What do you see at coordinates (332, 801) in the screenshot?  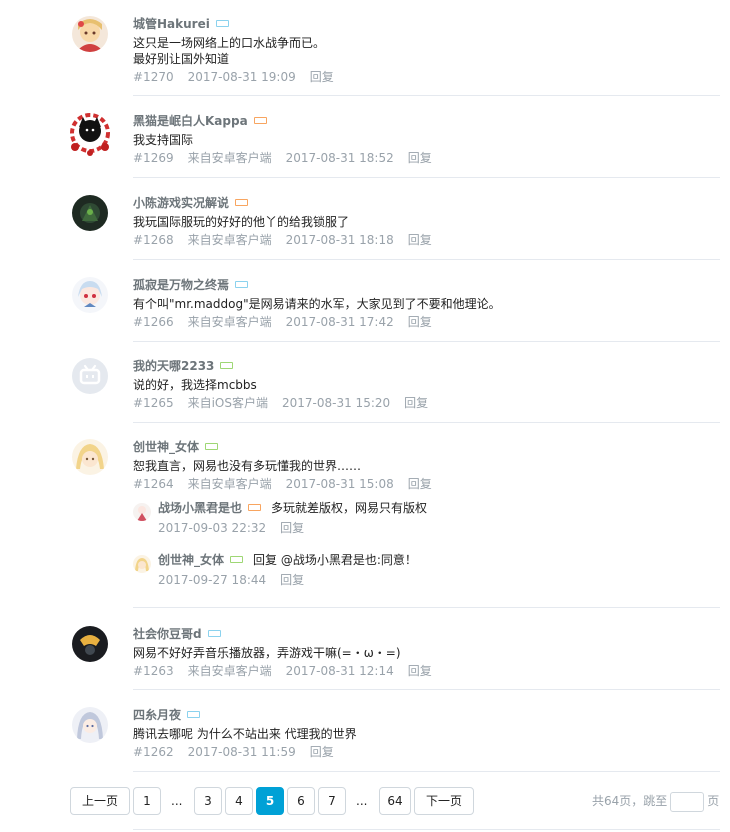 I see `page-button-7: 7` at bounding box center [332, 801].